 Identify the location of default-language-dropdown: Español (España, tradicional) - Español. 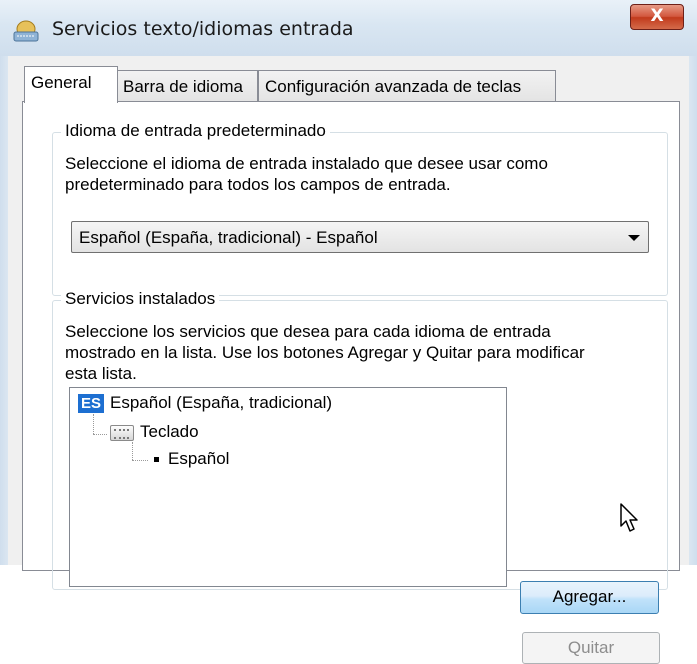
(360, 237).